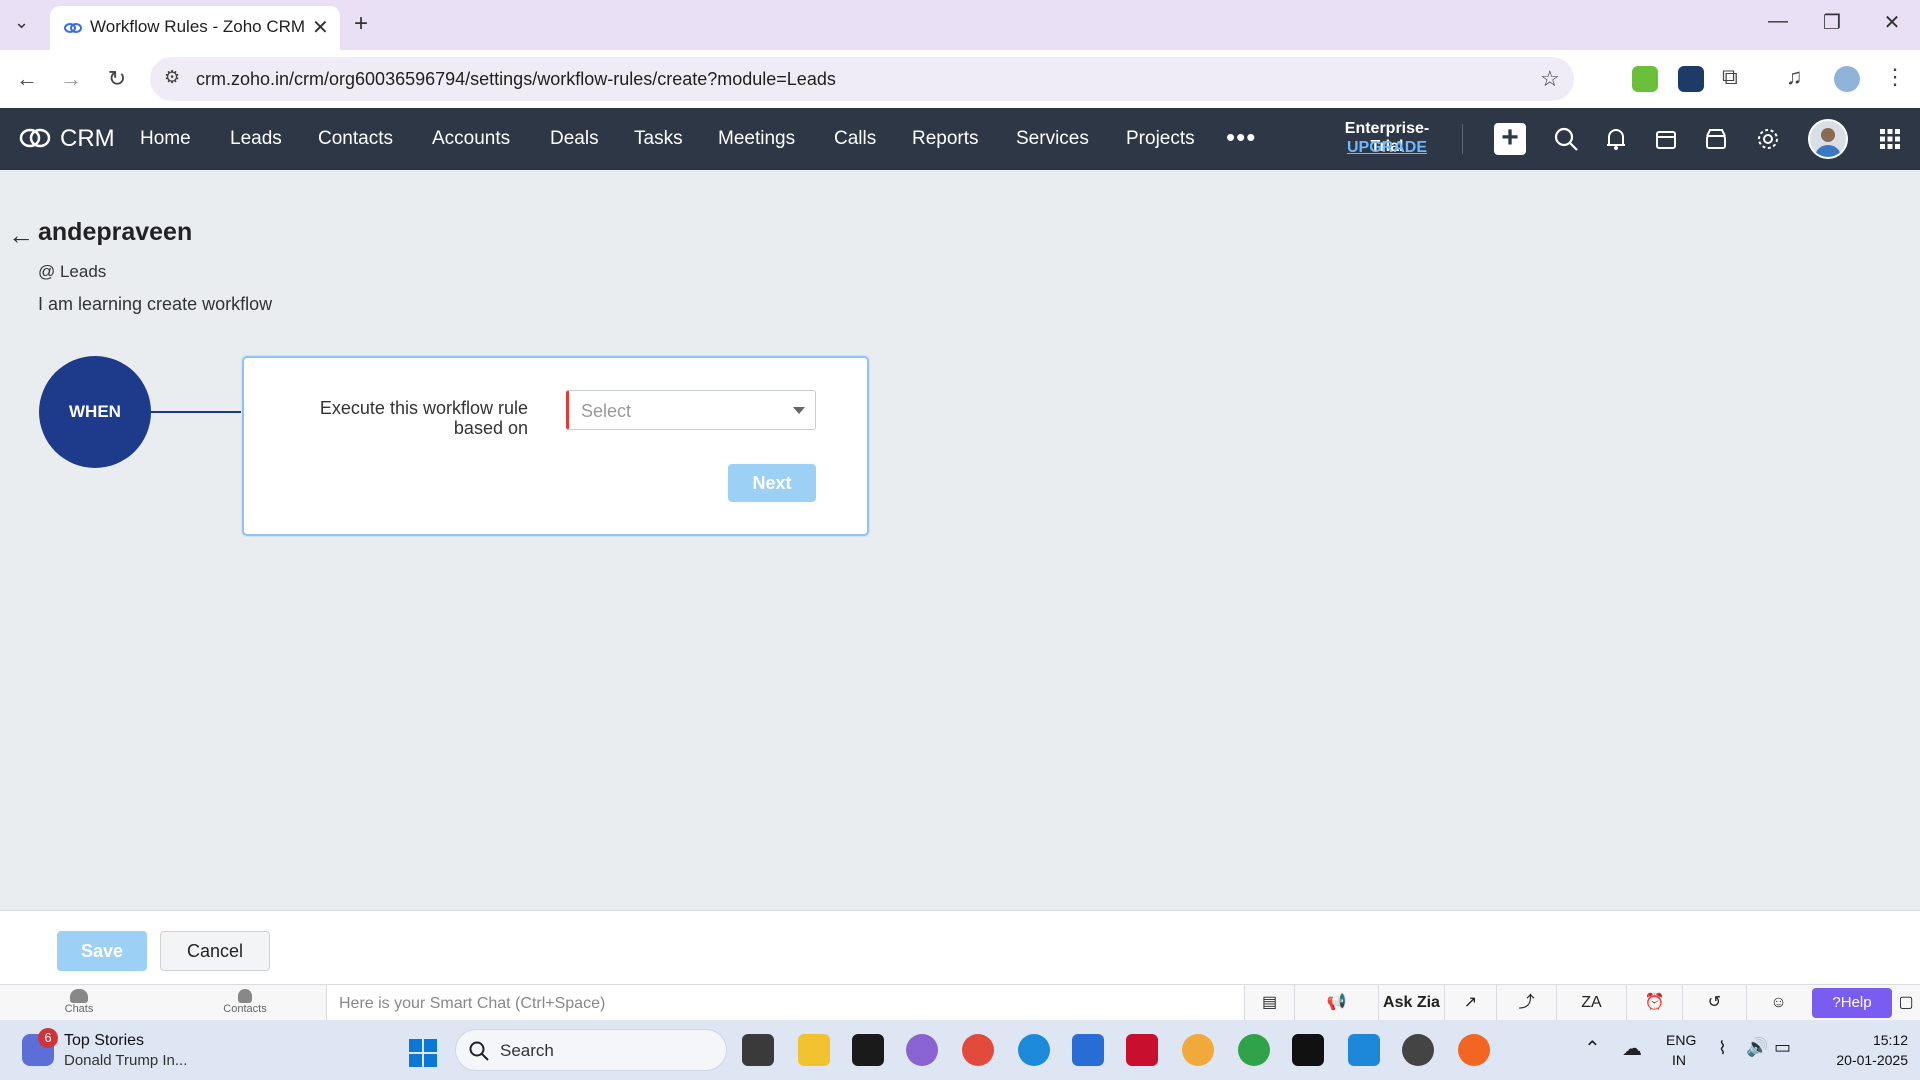  Describe the element at coordinates (1269, 1003) in the screenshot. I see `notes-tool-icon: ▤` at that location.